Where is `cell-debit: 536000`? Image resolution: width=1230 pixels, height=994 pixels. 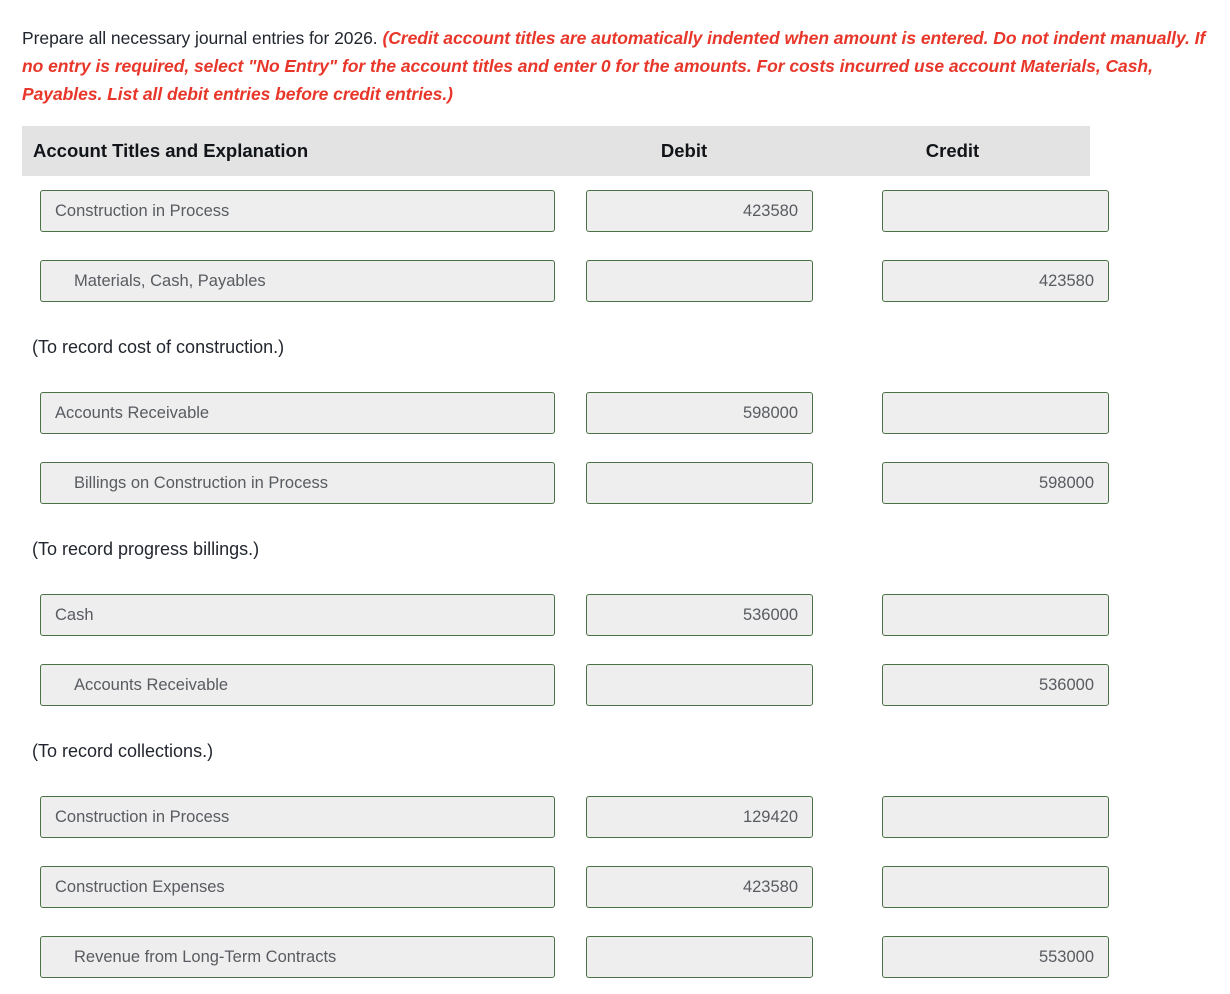 cell-debit: 536000 is located at coordinates (716, 615).